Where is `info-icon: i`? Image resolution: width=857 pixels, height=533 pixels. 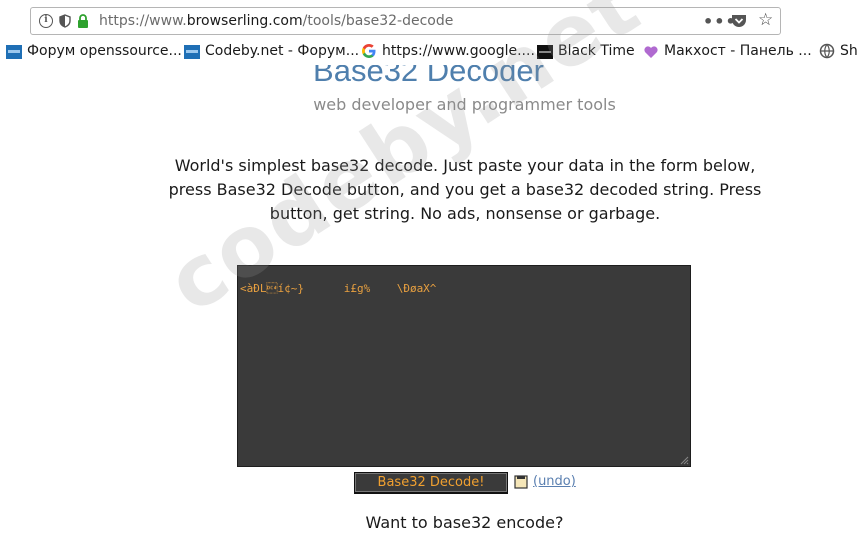
info-icon: i is located at coordinates (46, 21).